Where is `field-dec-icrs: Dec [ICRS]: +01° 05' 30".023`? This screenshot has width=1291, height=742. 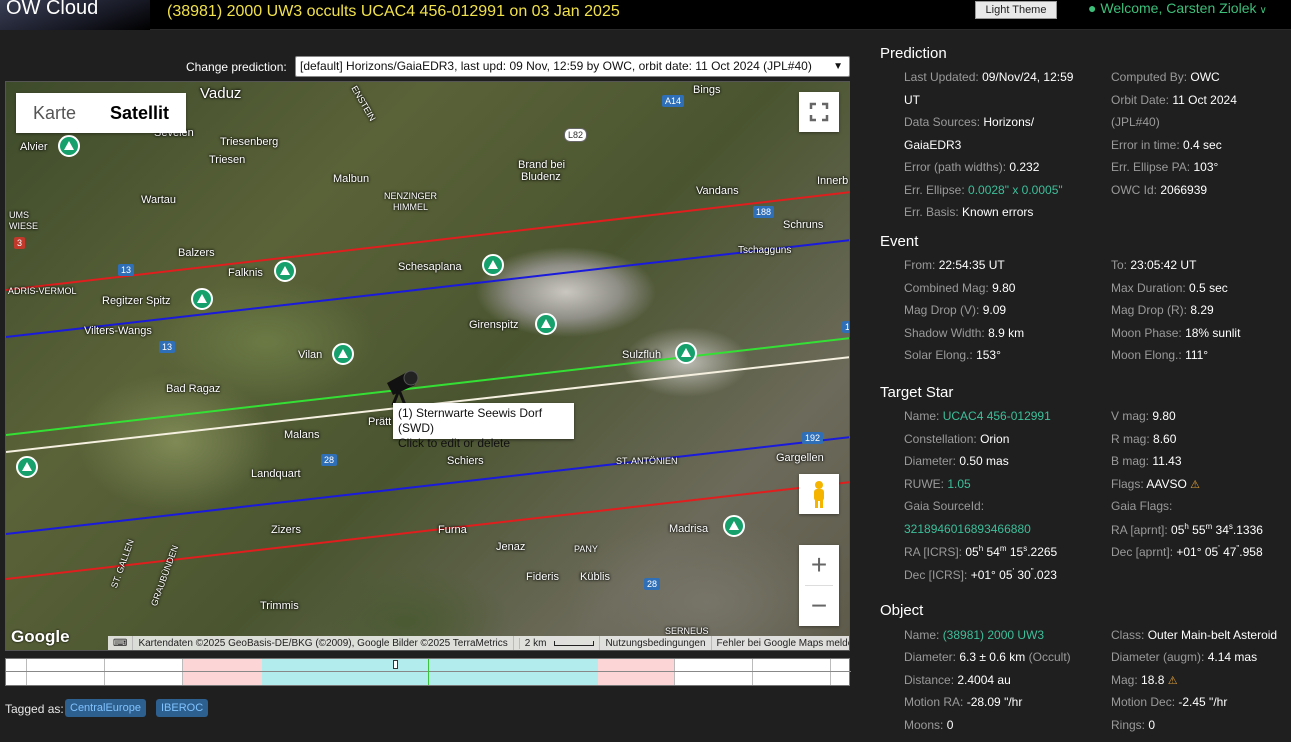 field-dec-icrs: Dec [ICRS]: +01° 05' 30".023 is located at coordinates (980, 574).